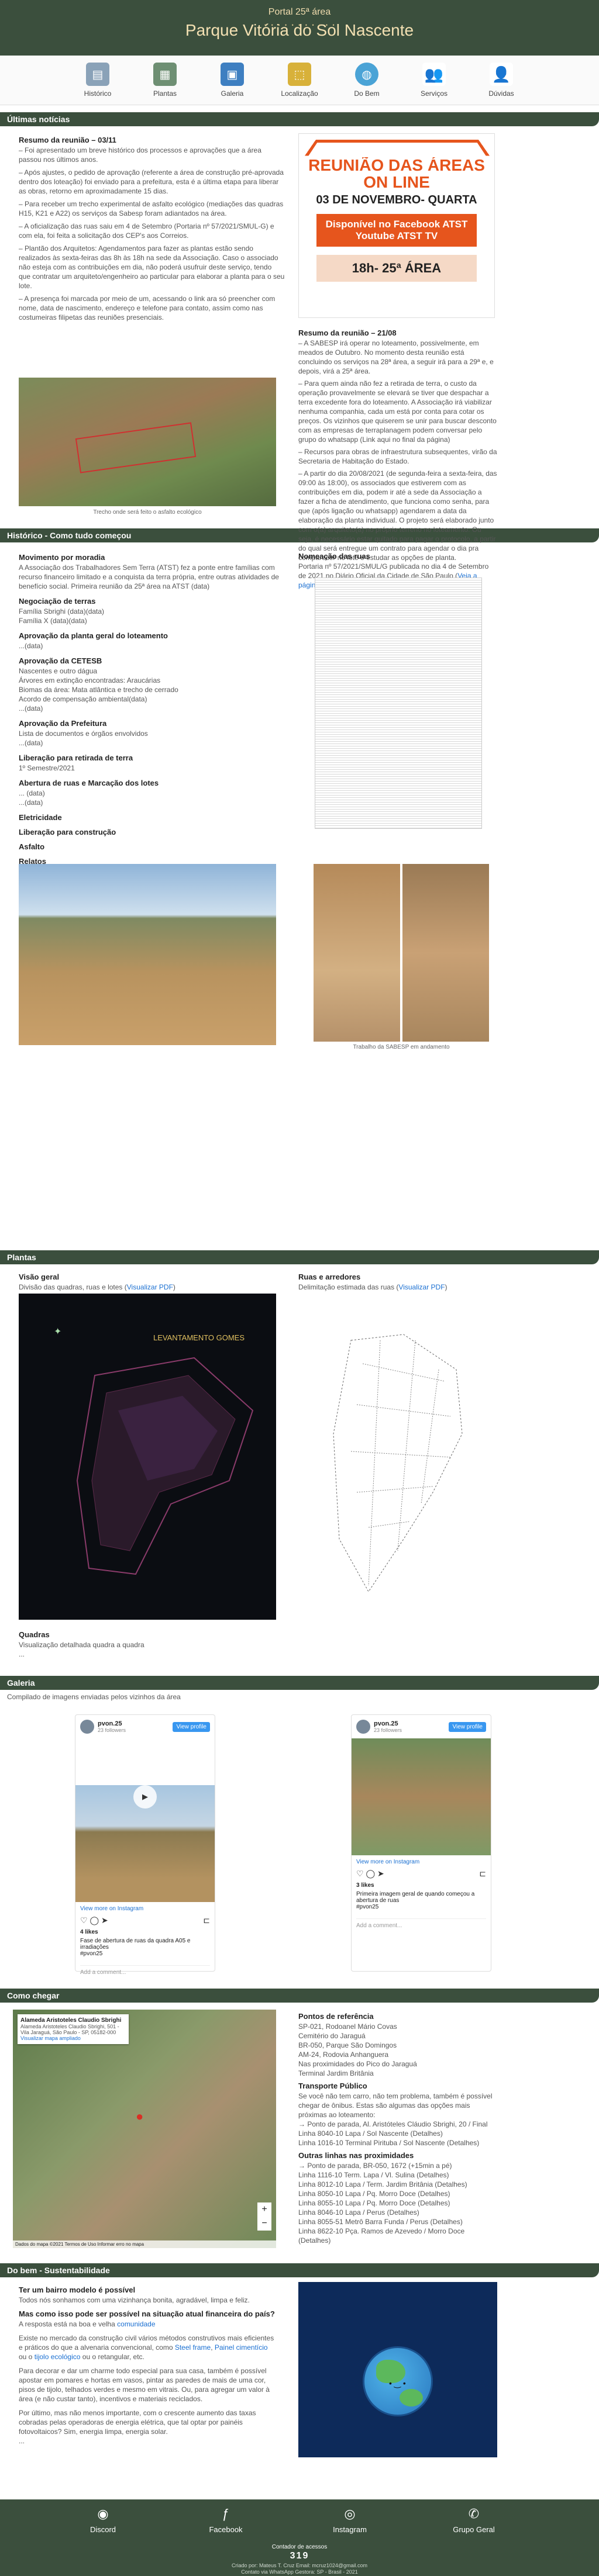 The width and height of the screenshot is (599, 2576). What do you see at coordinates (241, 2347) in the screenshot?
I see `cement-panel-link: Painel cimentício` at bounding box center [241, 2347].